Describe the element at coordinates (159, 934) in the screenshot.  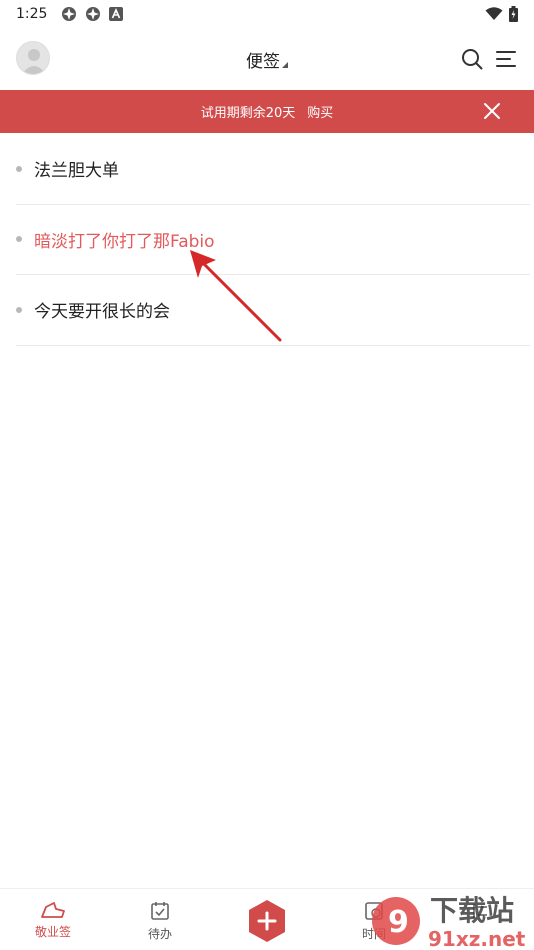
I see `nav-label: 待办` at that location.